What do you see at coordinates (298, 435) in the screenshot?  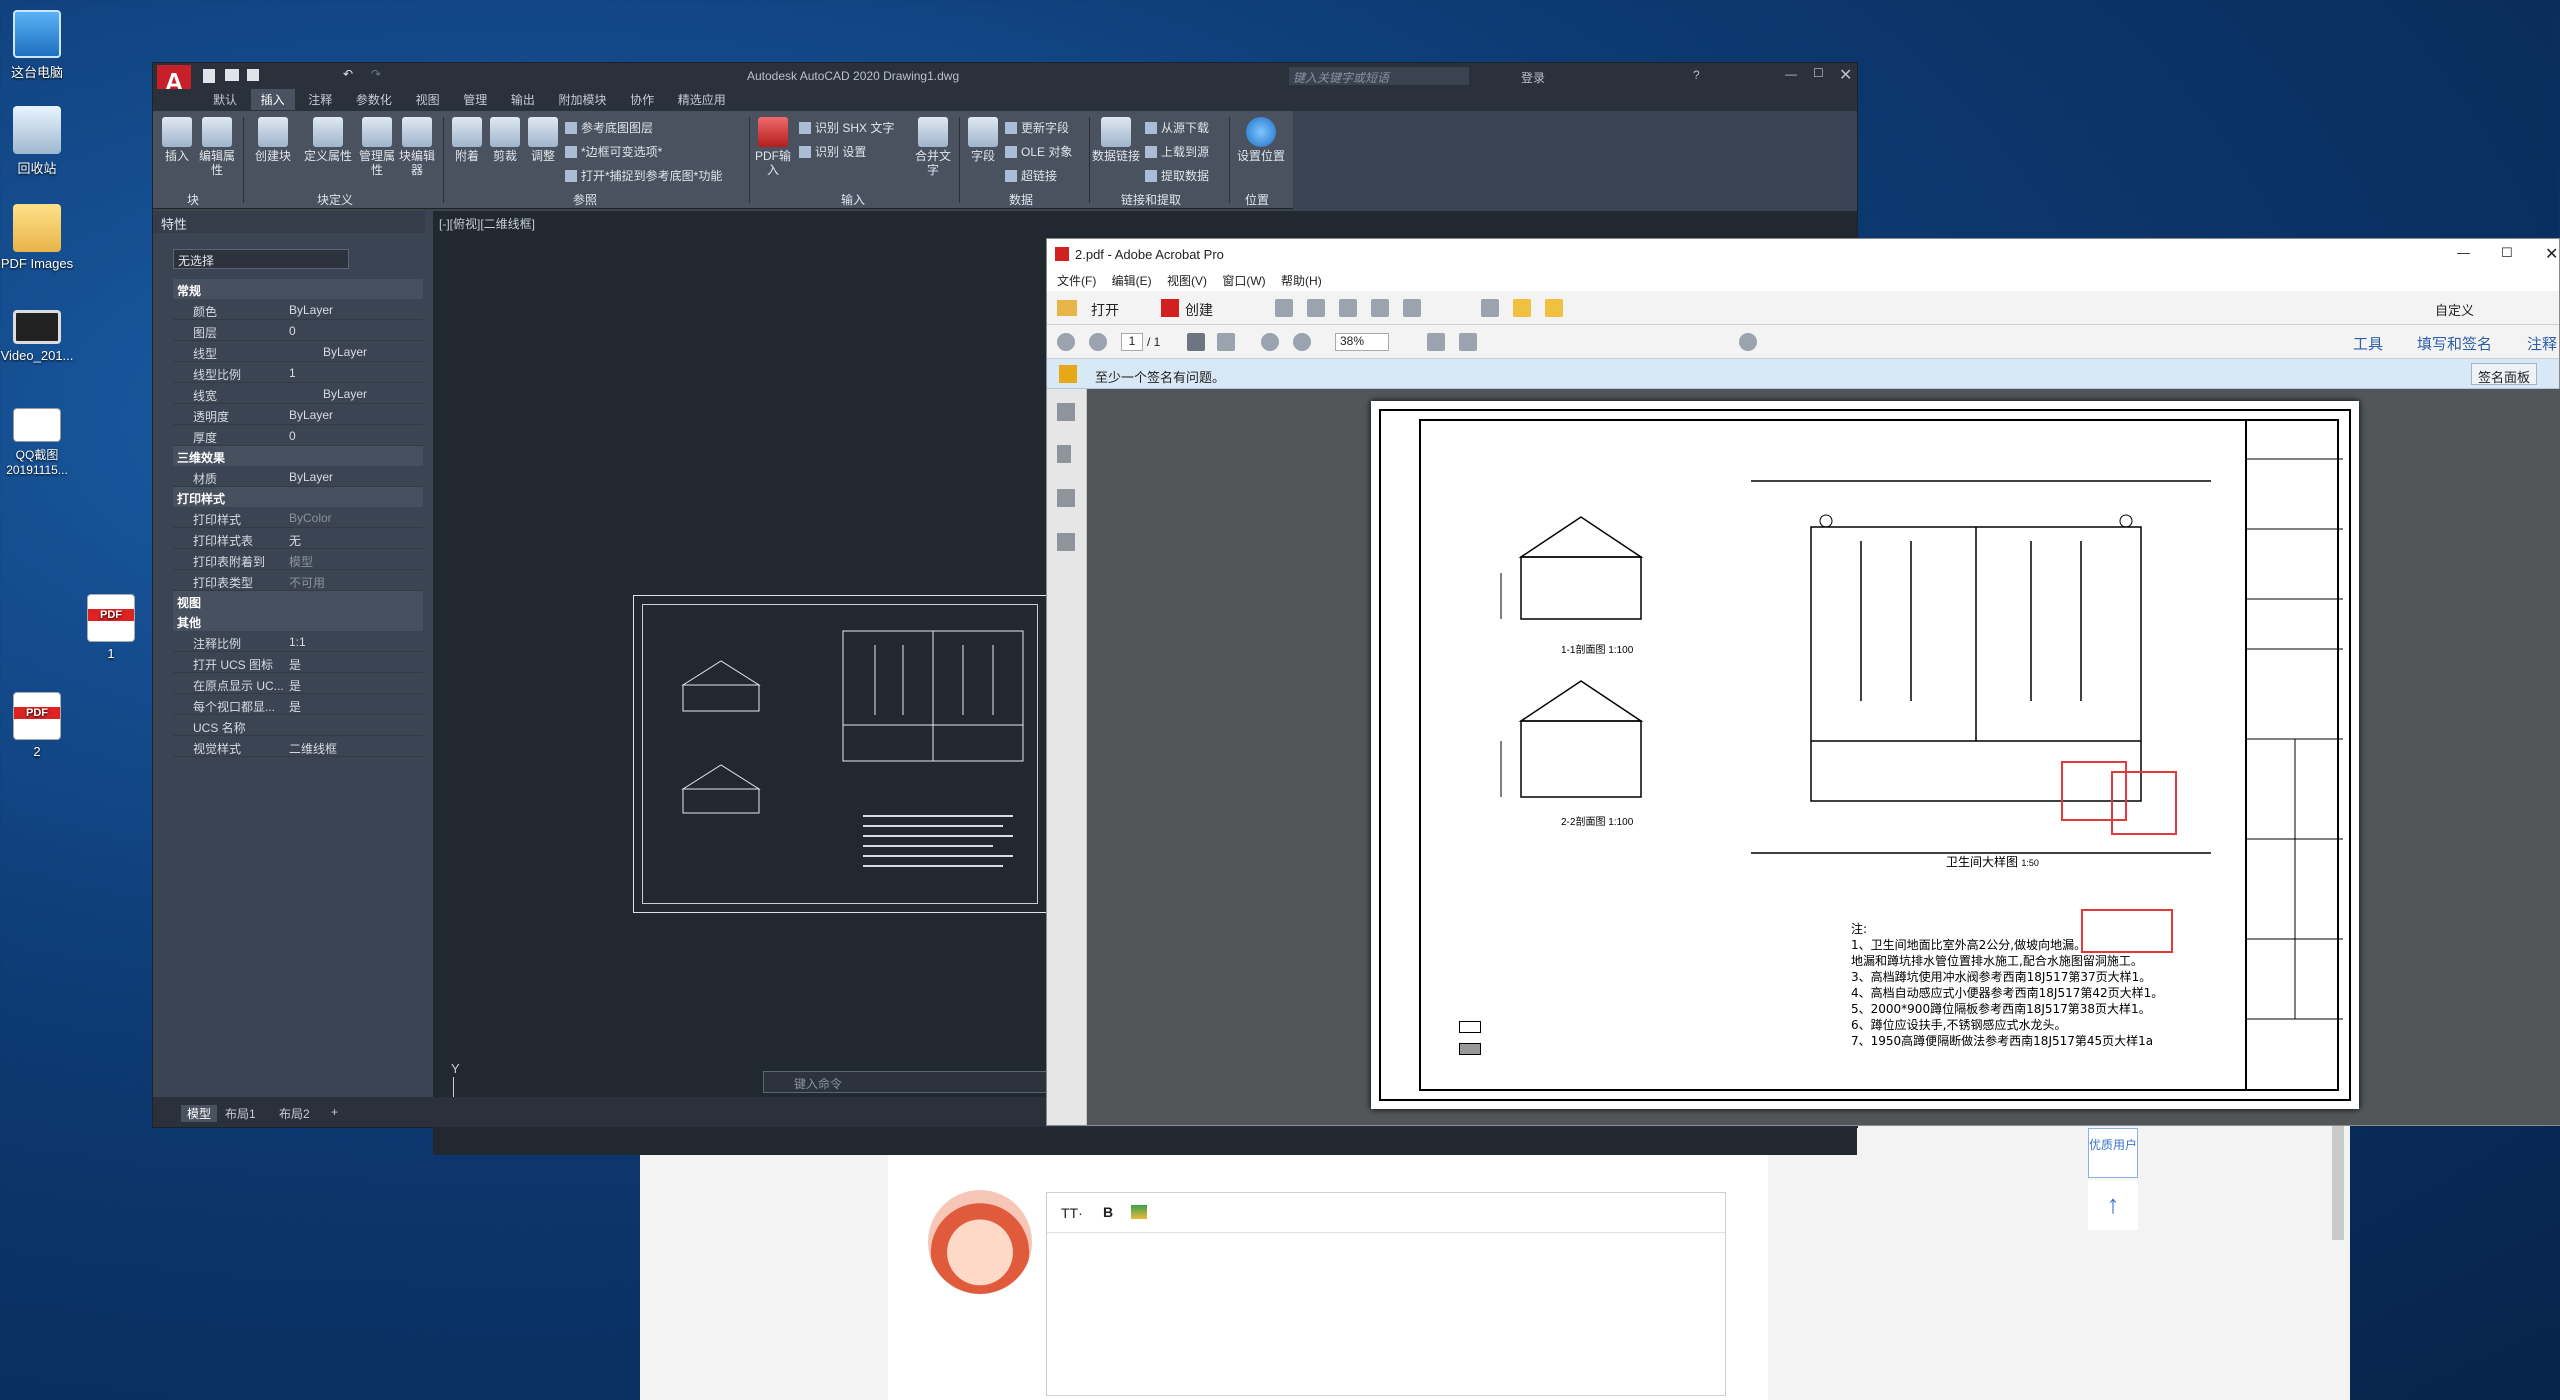 I see `prop-row: 厚度 0` at bounding box center [298, 435].